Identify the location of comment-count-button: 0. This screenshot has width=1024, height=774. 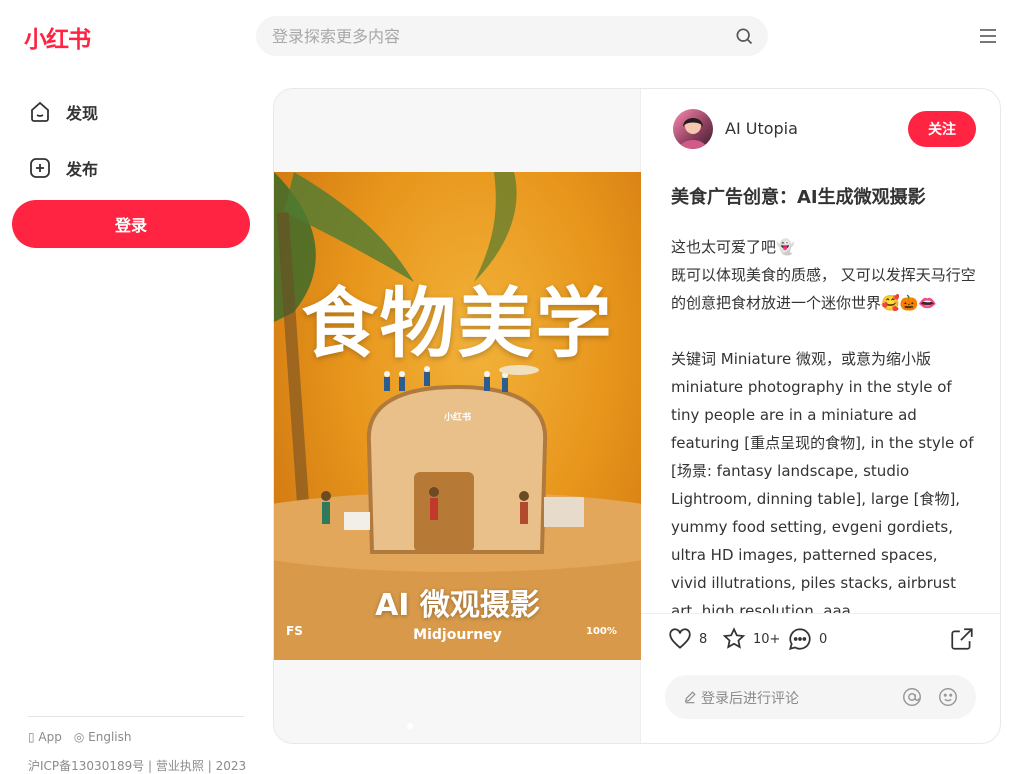
(807, 639).